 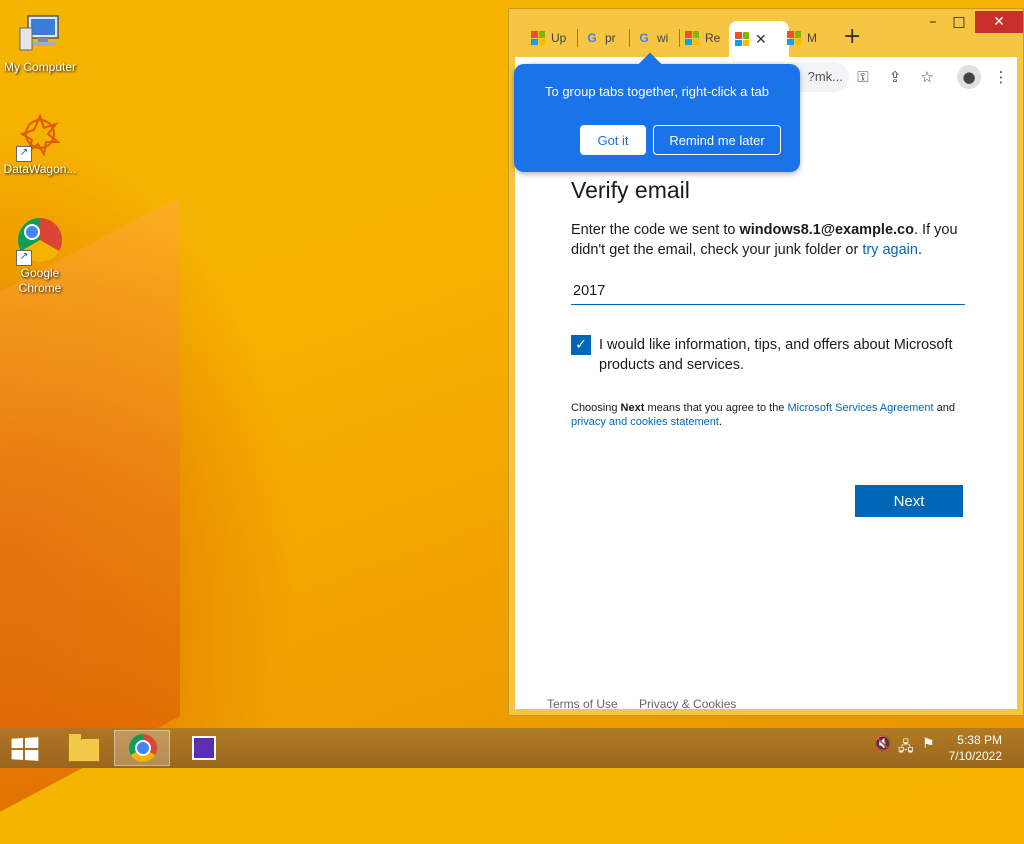 I want to click on code-input, so click(x=768, y=291).